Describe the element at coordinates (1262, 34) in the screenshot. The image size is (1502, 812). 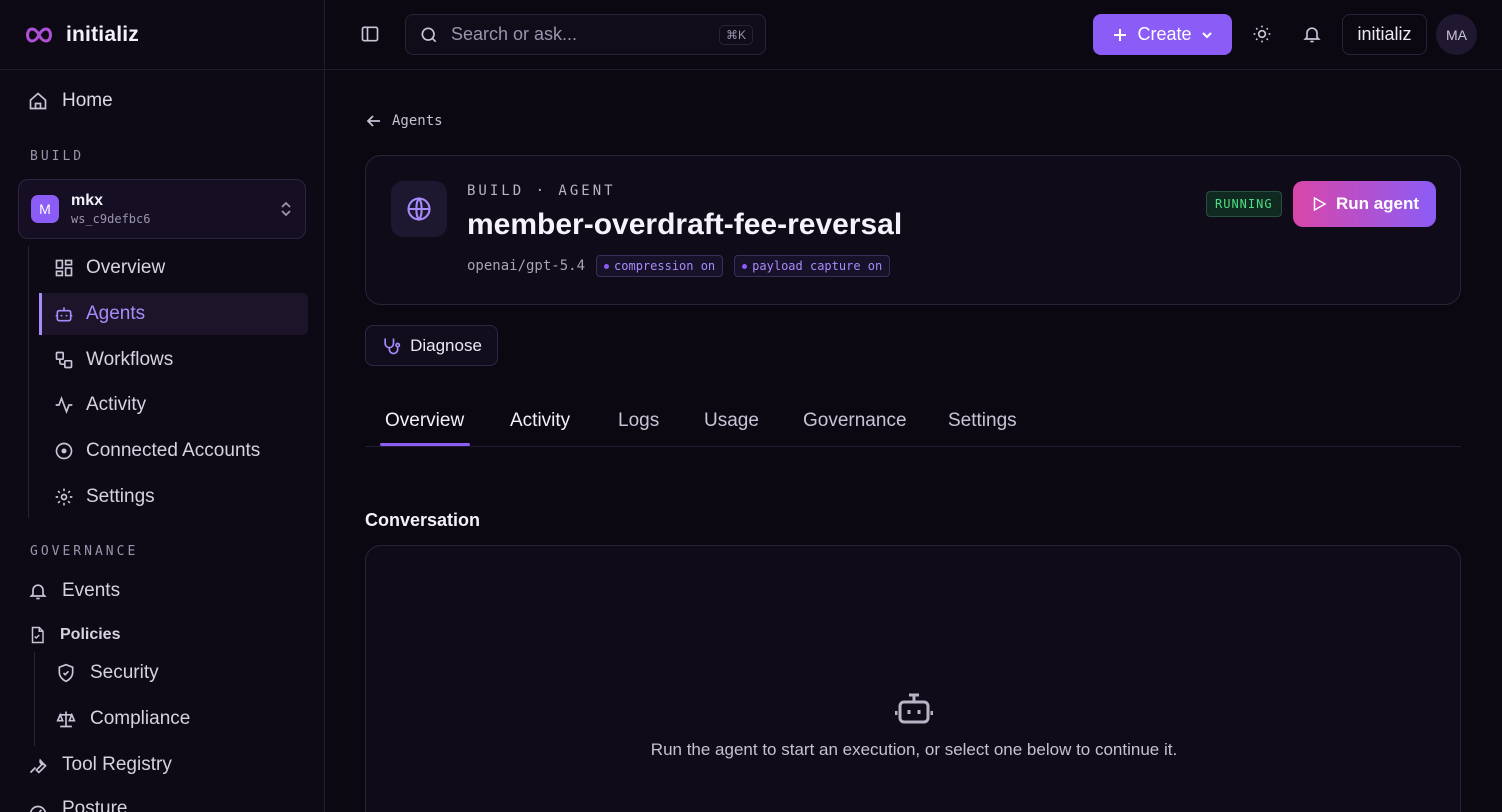
I see `theme-toggle-sun-icon` at that location.